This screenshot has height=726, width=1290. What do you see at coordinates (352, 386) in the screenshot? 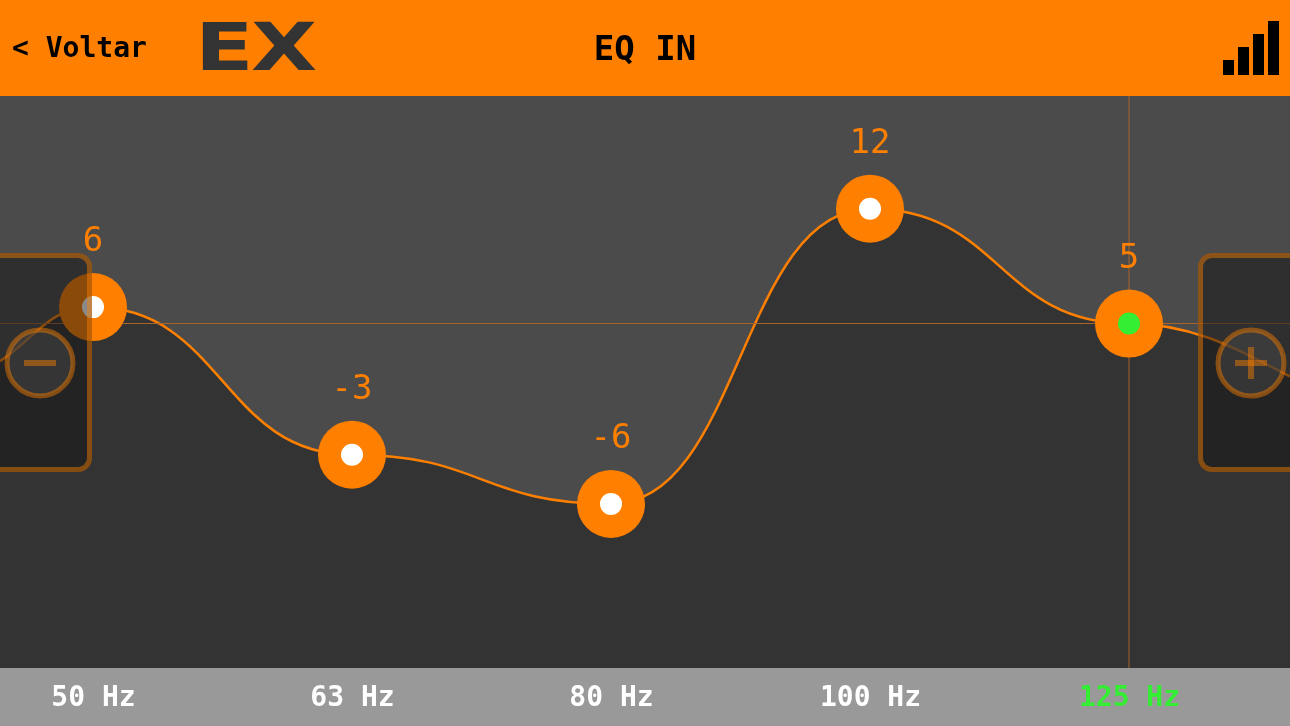
I see `gain-value-label: -3` at bounding box center [352, 386].